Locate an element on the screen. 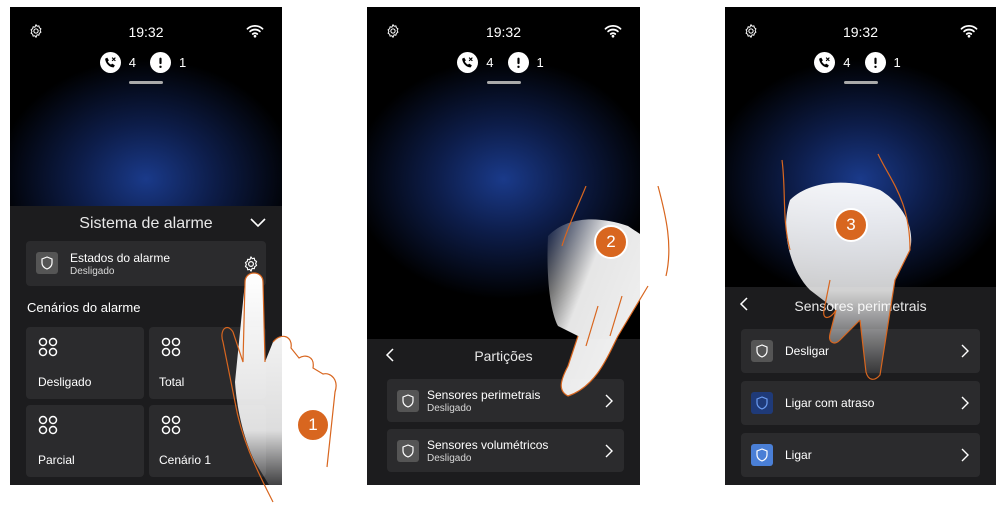 The image size is (1002, 508). scenario-label: Desligado is located at coordinates (65, 382).